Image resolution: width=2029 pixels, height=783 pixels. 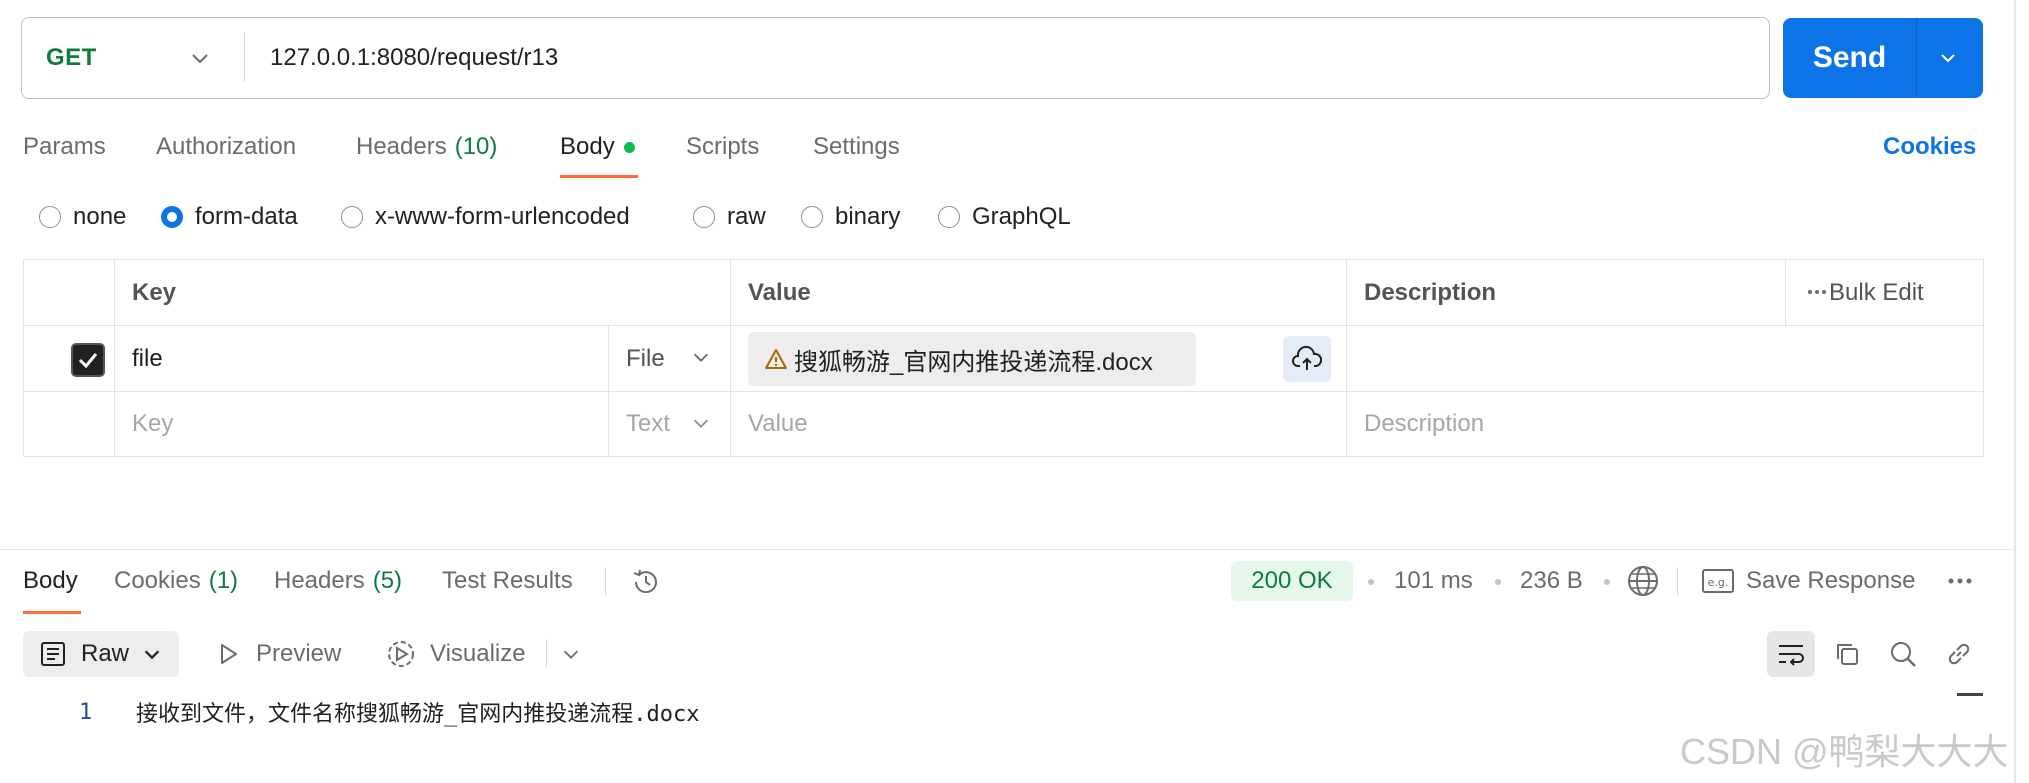 What do you see at coordinates (100, 216) in the screenshot?
I see `radio-label: none` at bounding box center [100, 216].